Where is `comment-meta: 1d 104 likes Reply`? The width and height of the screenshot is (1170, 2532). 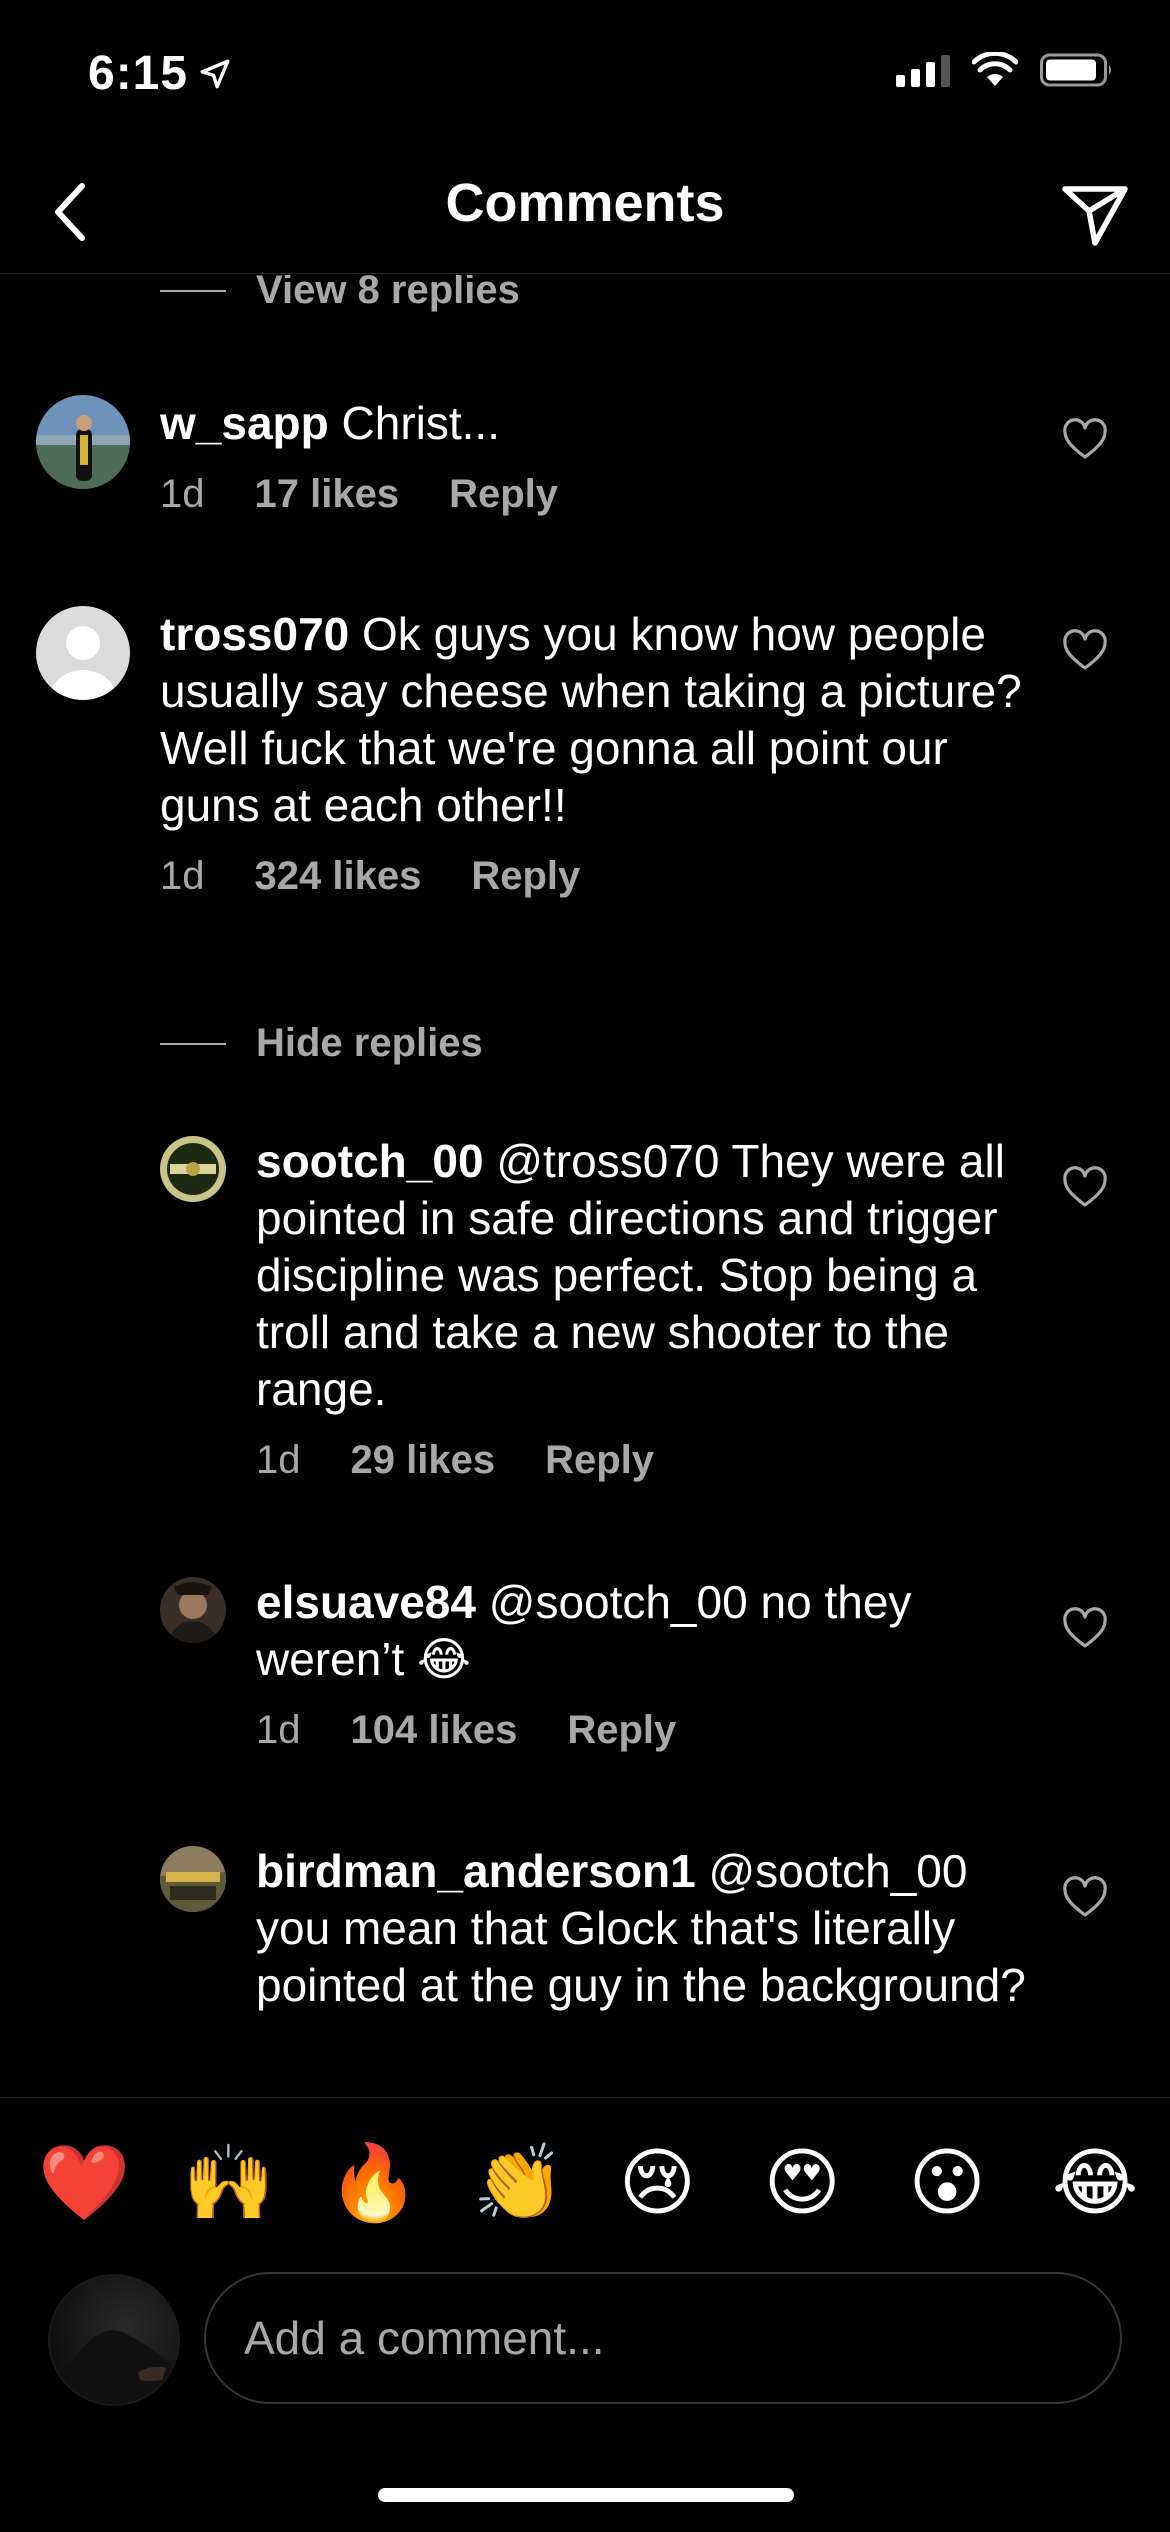
comment-meta: 1d 104 likes Reply is located at coordinates (648, 1730).